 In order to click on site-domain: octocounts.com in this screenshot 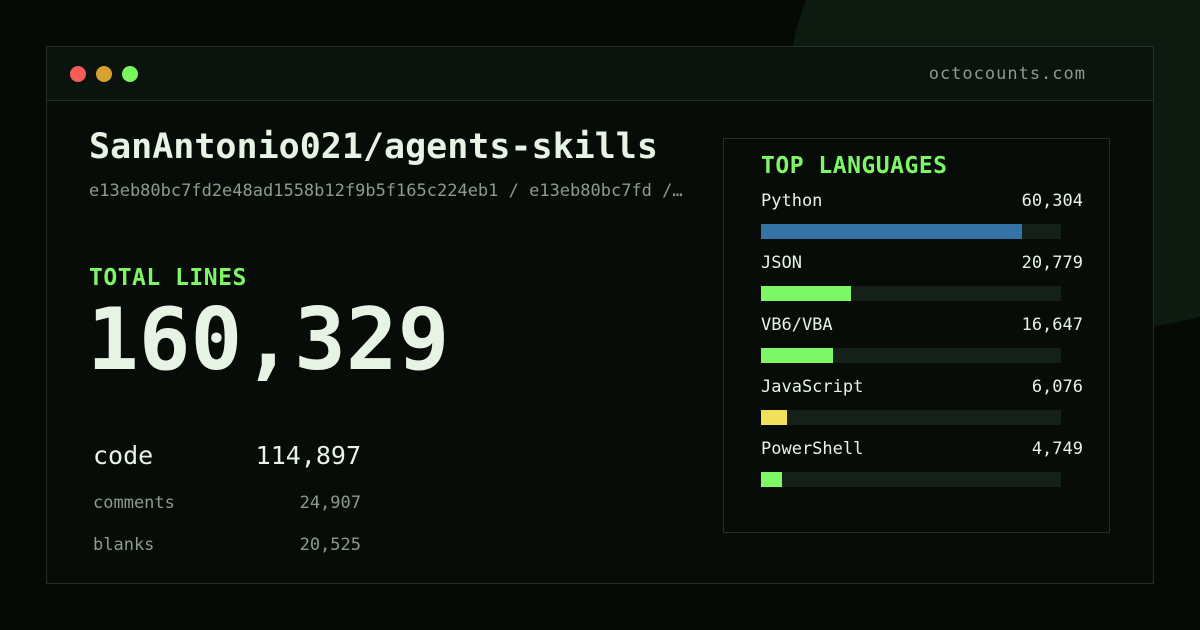, I will do `click(1007, 74)`.